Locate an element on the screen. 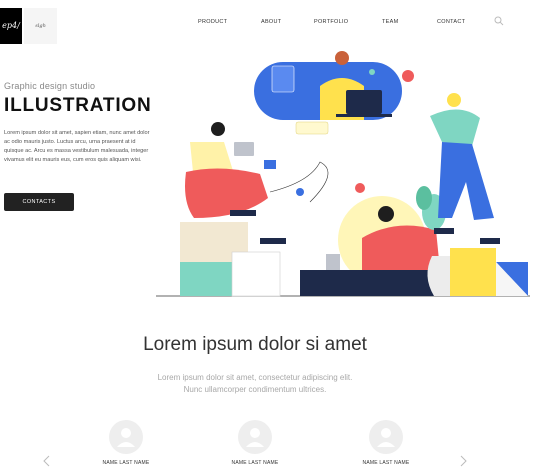  section-lead-line: Nunc ullamcorper condimentum ultrices. is located at coordinates (255, 389).